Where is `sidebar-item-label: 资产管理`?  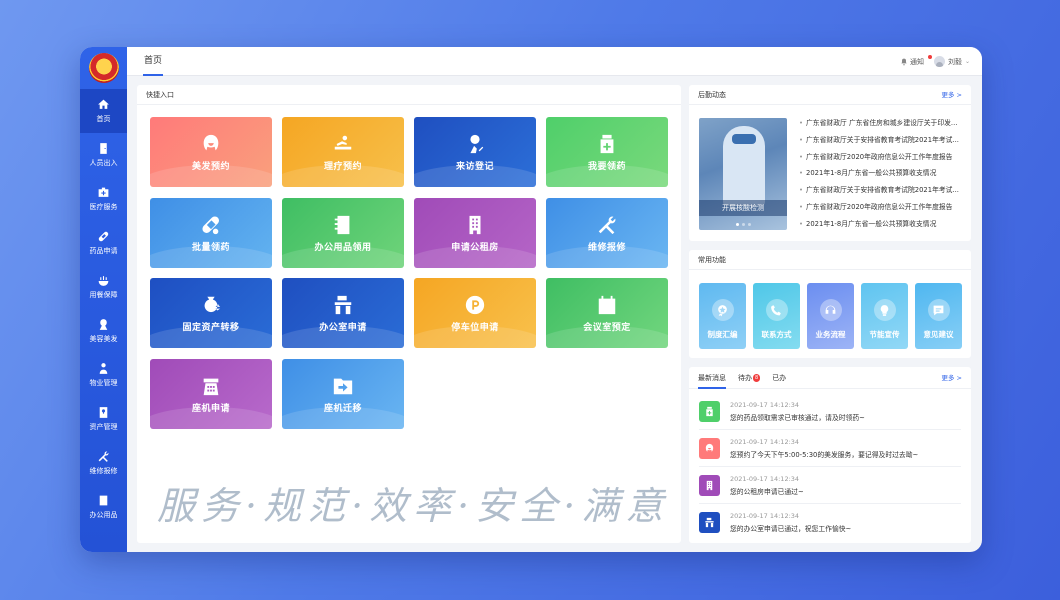
sidebar-item-label: 资产管理 is located at coordinates (103, 427).